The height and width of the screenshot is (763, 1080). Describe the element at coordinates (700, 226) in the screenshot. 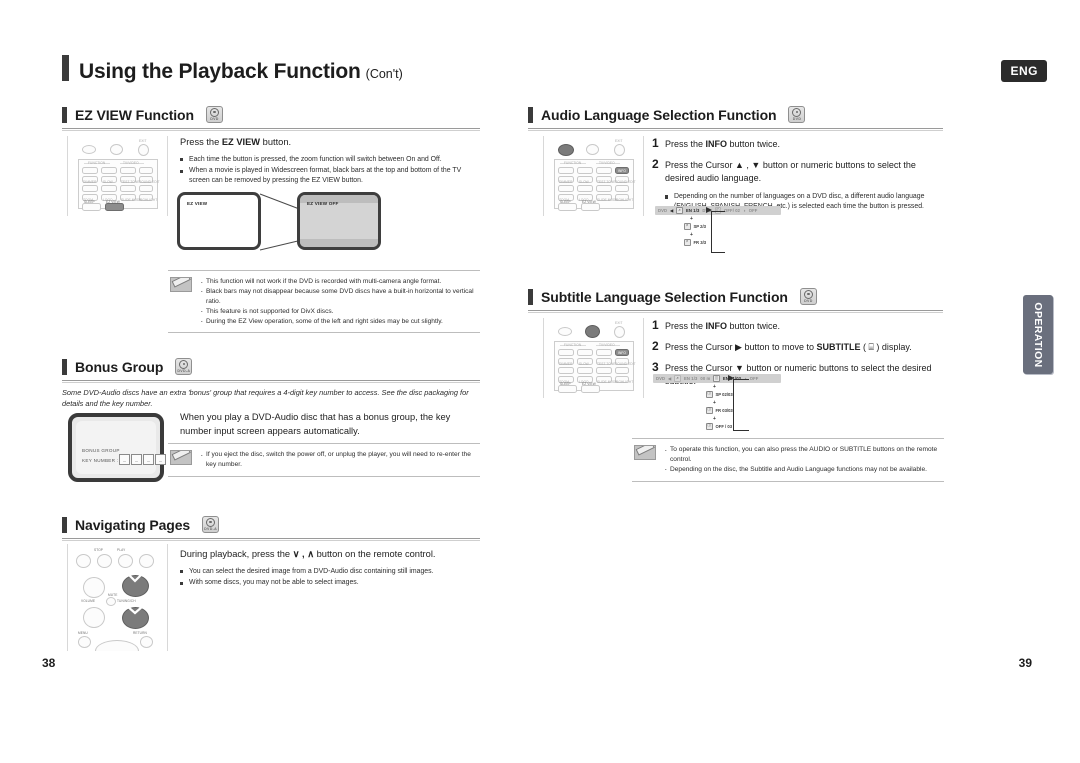

I see `osd-option-label: SP 2/3` at that location.